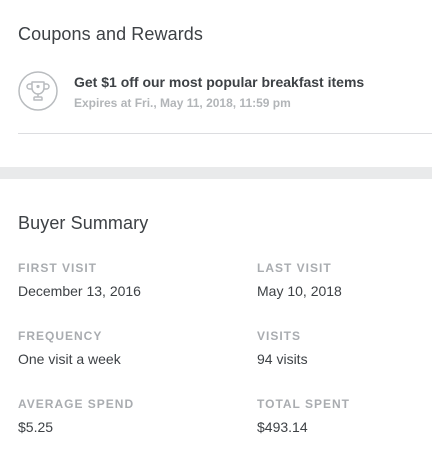 Image resolution: width=432 pixels, height=455 pixels. What do you see at coordinates (83, 223) in the screenshot?
I see `buyer-summary-title: Buyer Summary` at bounding box center [83, 223].